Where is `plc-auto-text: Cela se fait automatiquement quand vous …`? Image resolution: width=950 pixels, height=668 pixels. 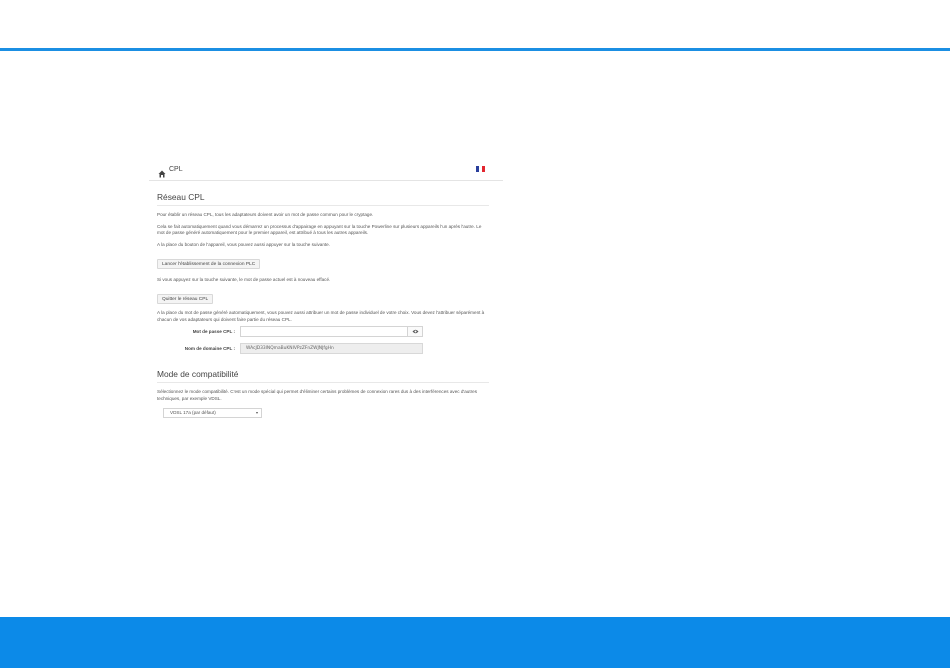
plc-auto-text: Cela se fait automatiquement quand vous … is located at coordinates (319, 229).